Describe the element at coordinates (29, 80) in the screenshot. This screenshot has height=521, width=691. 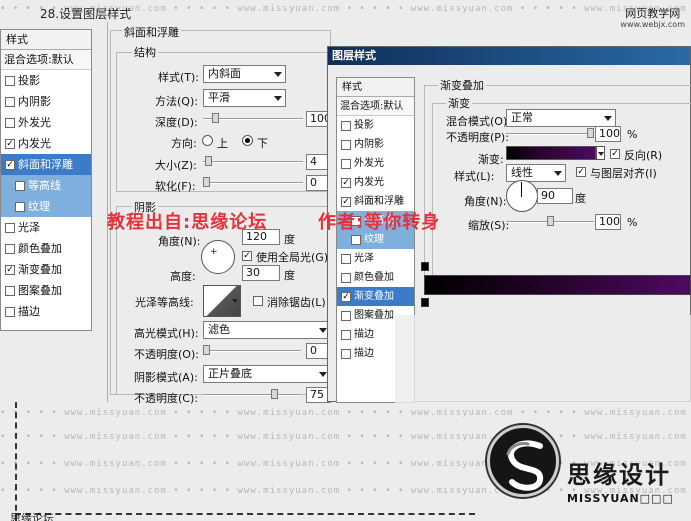
I see `style-item-label: 投影` at that location.